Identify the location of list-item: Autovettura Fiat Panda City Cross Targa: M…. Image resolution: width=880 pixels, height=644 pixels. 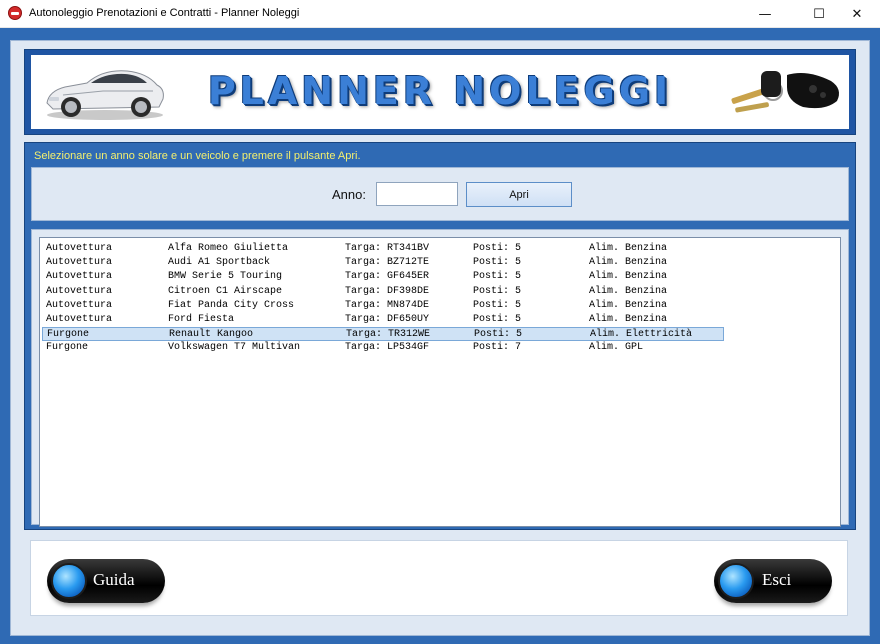
(383, 306).